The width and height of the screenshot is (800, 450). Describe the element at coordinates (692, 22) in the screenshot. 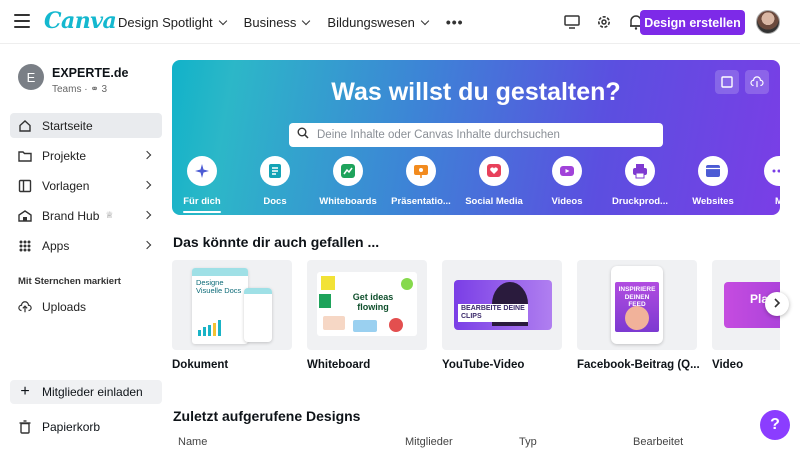

I see `create-design-button: Design erstellen` at that location.